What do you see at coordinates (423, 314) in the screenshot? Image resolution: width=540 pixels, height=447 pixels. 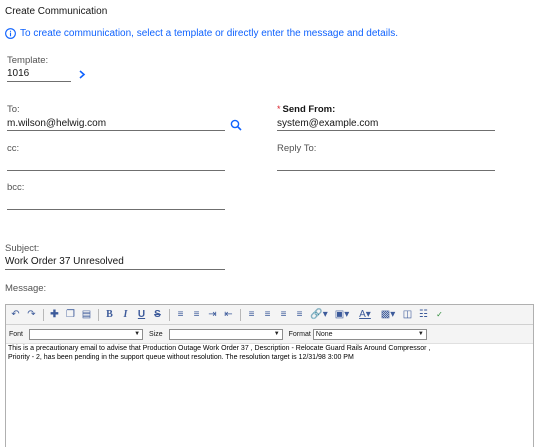 I see `preview-icon: ☷` at bounding box center [423, 314].